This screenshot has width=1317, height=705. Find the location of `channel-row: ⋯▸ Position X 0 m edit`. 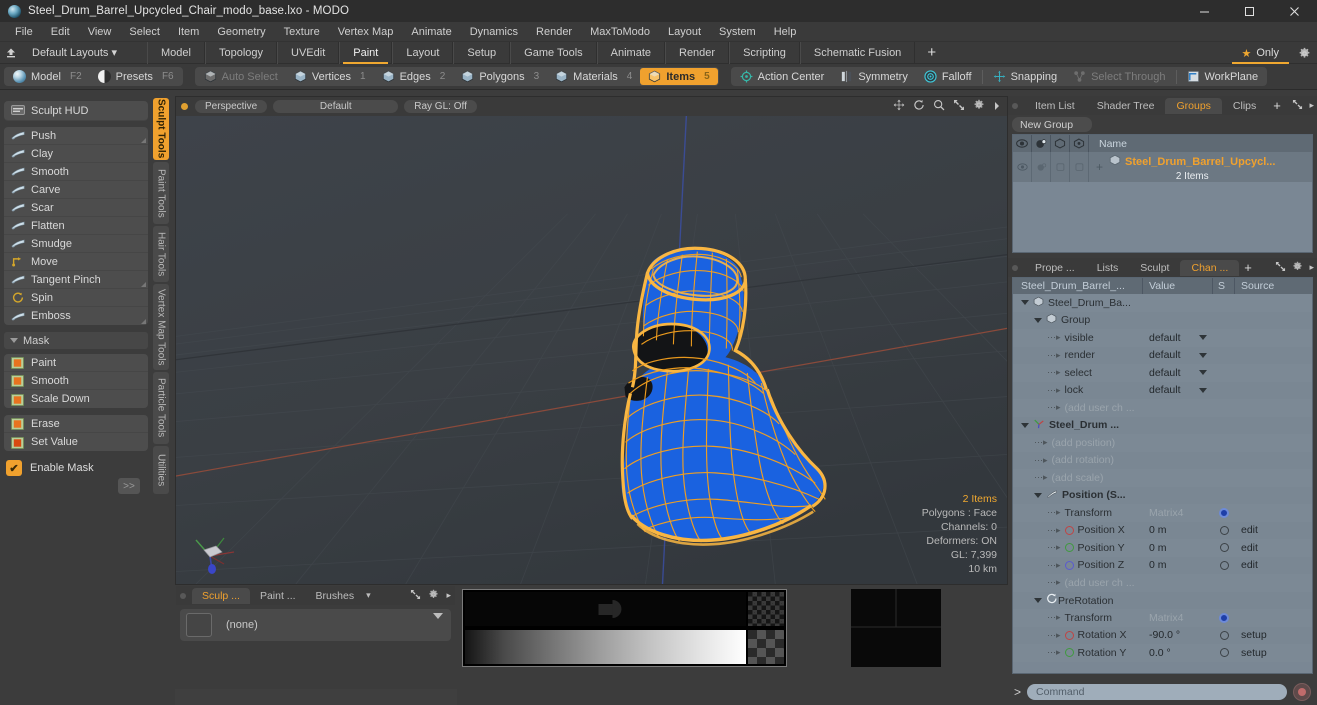

channel-row: ⋯▸ Position X 0 m edit is located at coordinates (1162, 530).